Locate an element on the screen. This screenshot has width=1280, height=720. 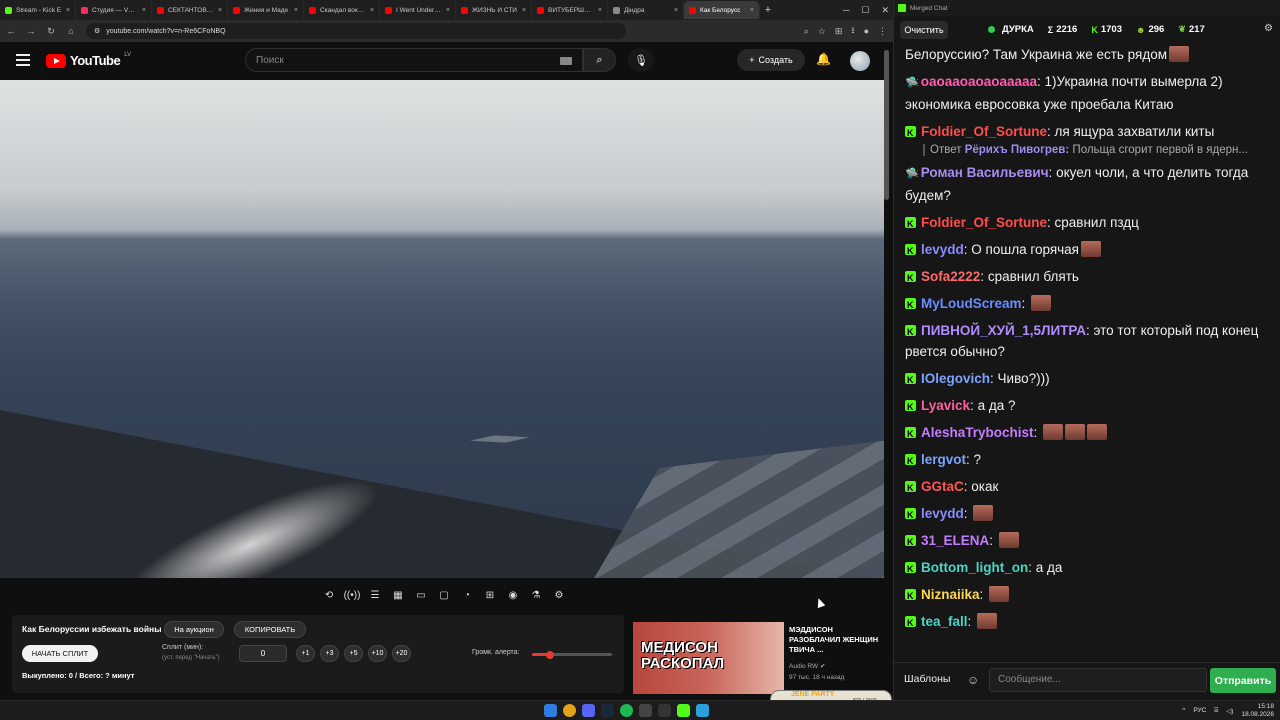
windows-start-icon is located at coordinates (550, 710).